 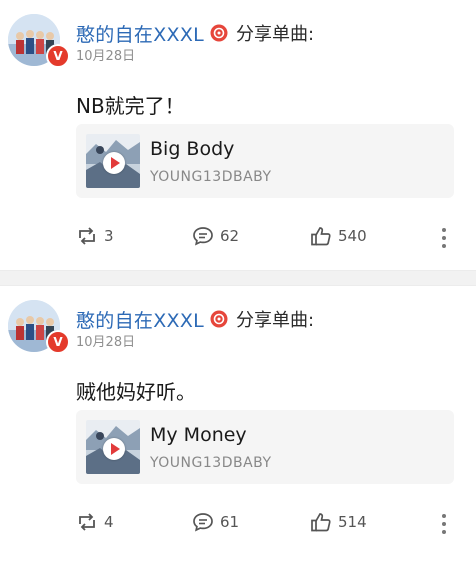 I want to click on post-content: 贼他妈好听。, so click(x=136, y=392).